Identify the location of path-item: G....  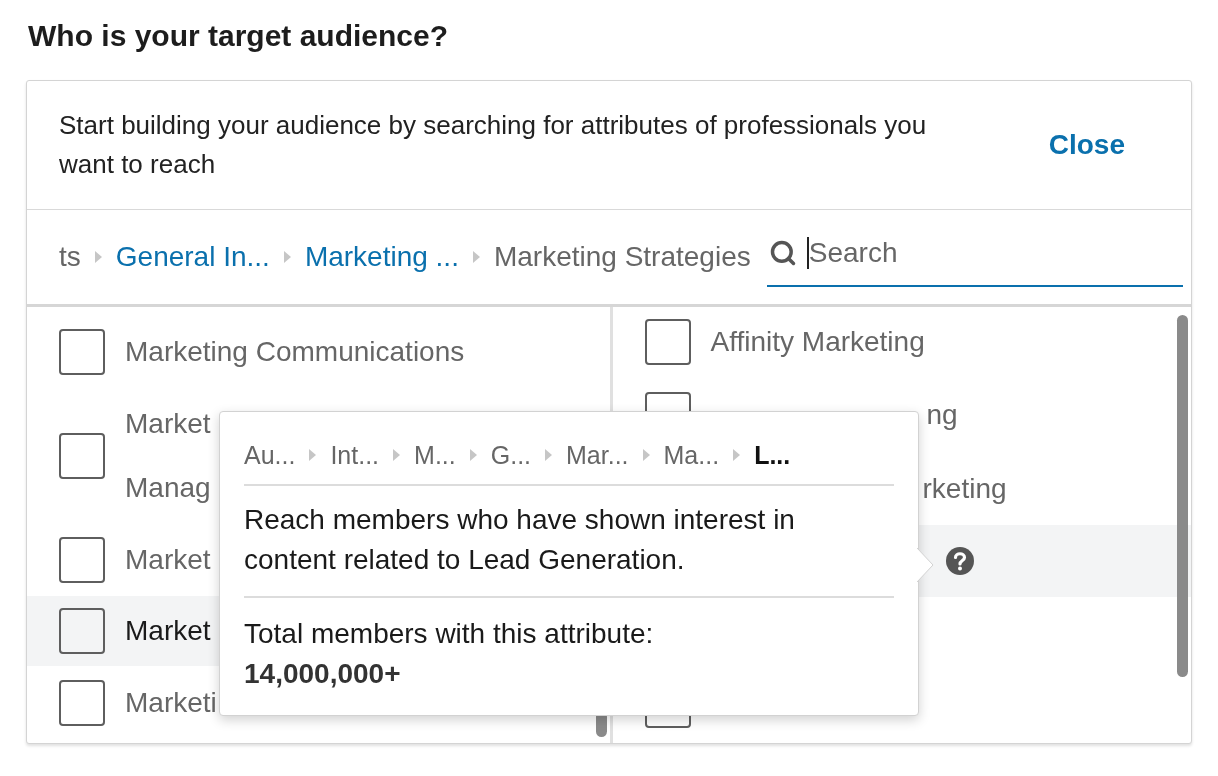
(511, 455).